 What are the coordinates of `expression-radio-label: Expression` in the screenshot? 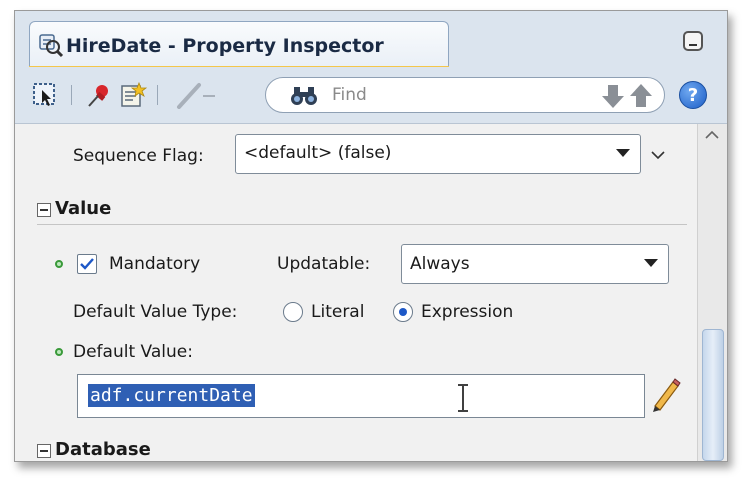 It's located at (467, 312).